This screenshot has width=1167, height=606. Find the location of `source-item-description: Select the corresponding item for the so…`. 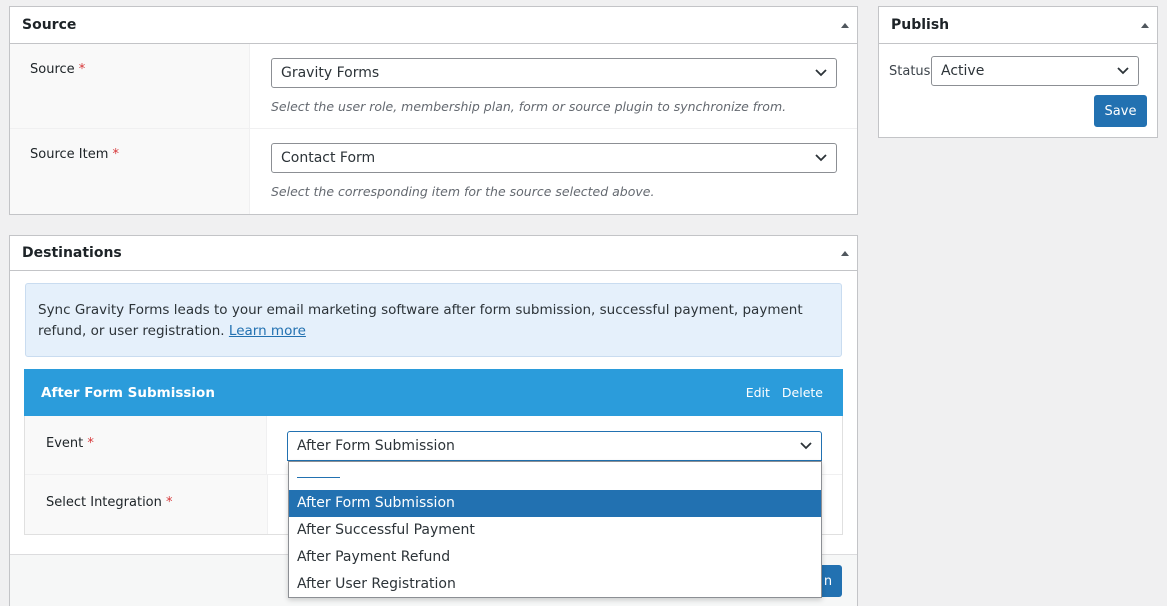

source-item-description: Select the corresponding item for the so… is located at coordinates (463, 191).